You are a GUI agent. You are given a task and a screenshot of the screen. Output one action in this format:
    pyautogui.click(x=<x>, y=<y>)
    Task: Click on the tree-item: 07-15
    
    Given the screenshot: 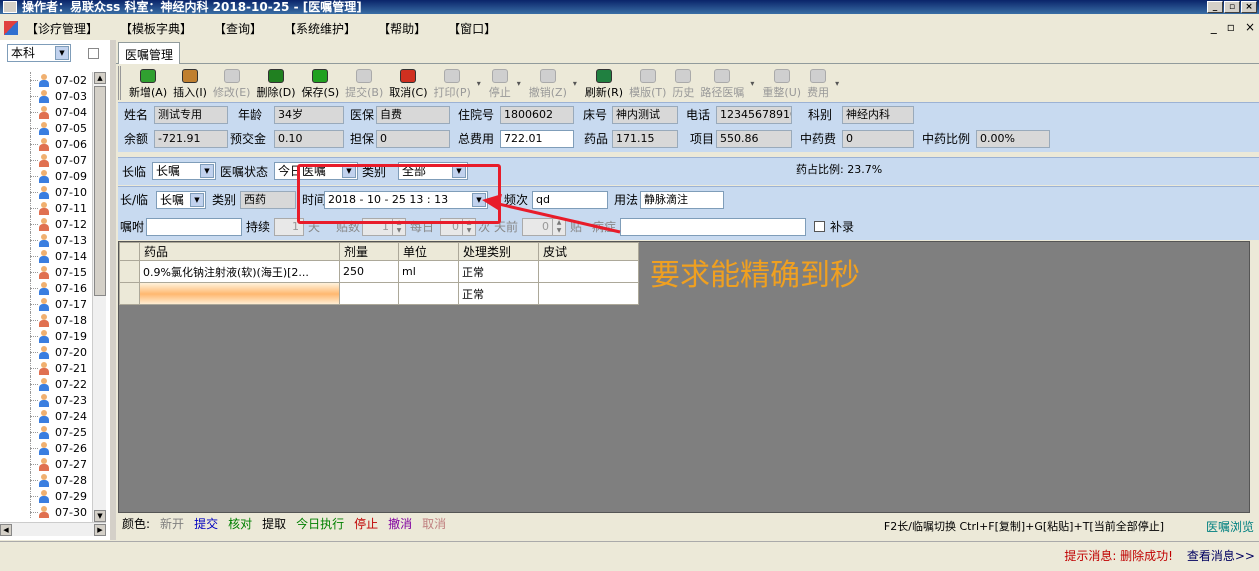 What is the action you would take?
    pyautogui.click(x=46, y=272)
    